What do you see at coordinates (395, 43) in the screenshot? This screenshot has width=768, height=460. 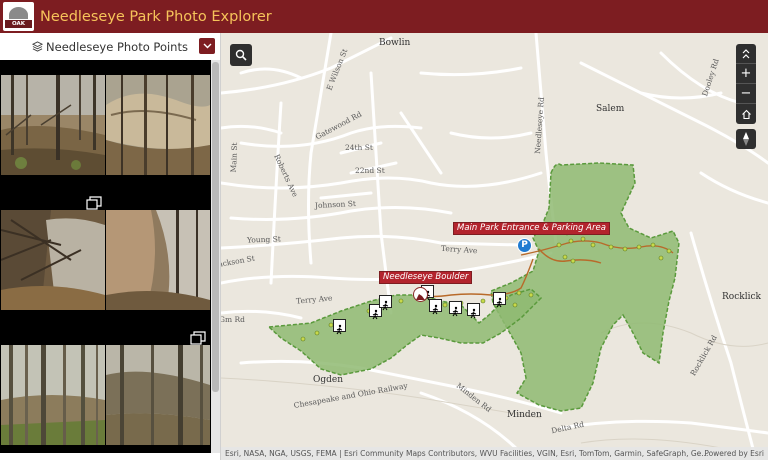 I see `place-label: Bowlin` at bounding box center [395, 43].